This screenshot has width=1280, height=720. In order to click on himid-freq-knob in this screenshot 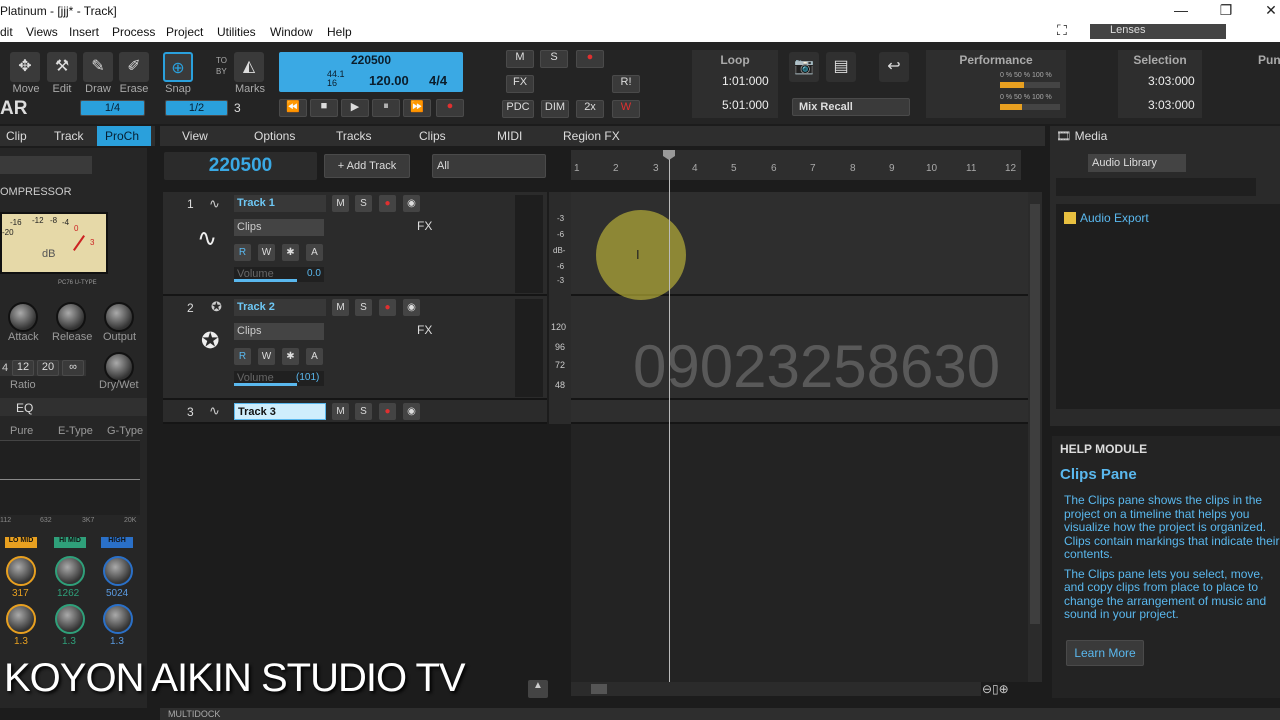, I will do `click(70, 571)`.